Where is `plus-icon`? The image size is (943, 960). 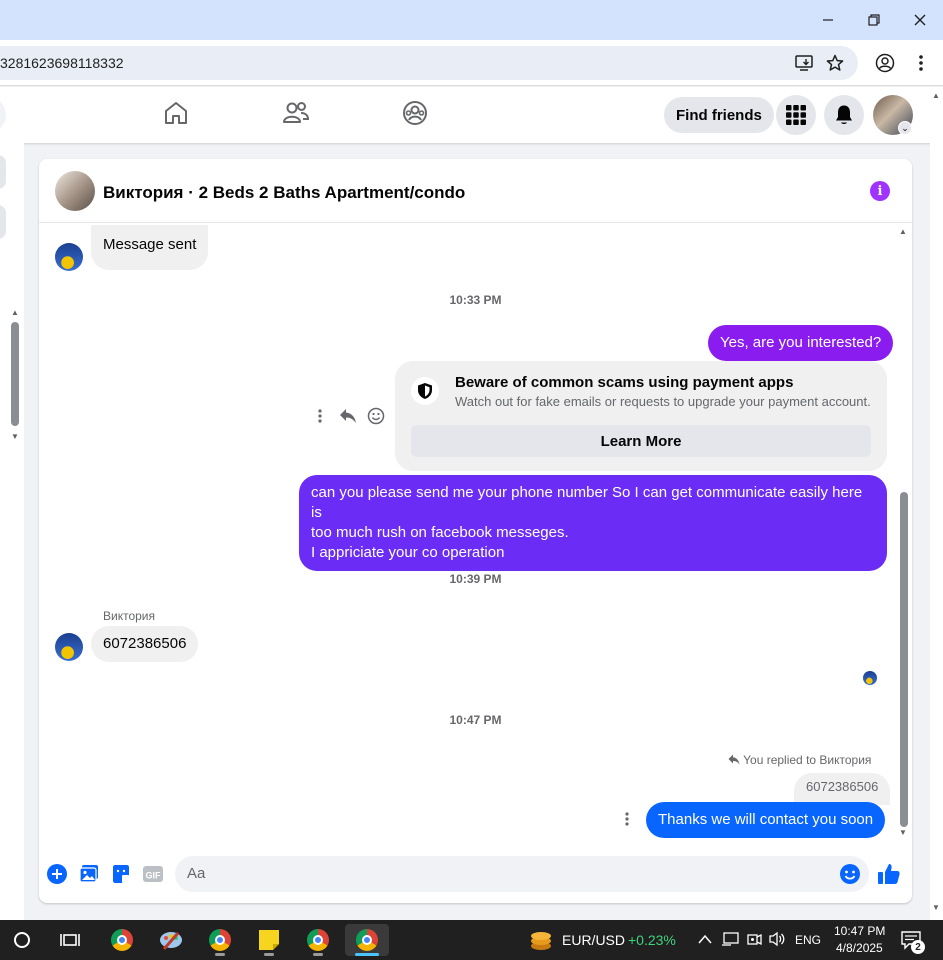 plus-icon is located at coordinates (57, 874).